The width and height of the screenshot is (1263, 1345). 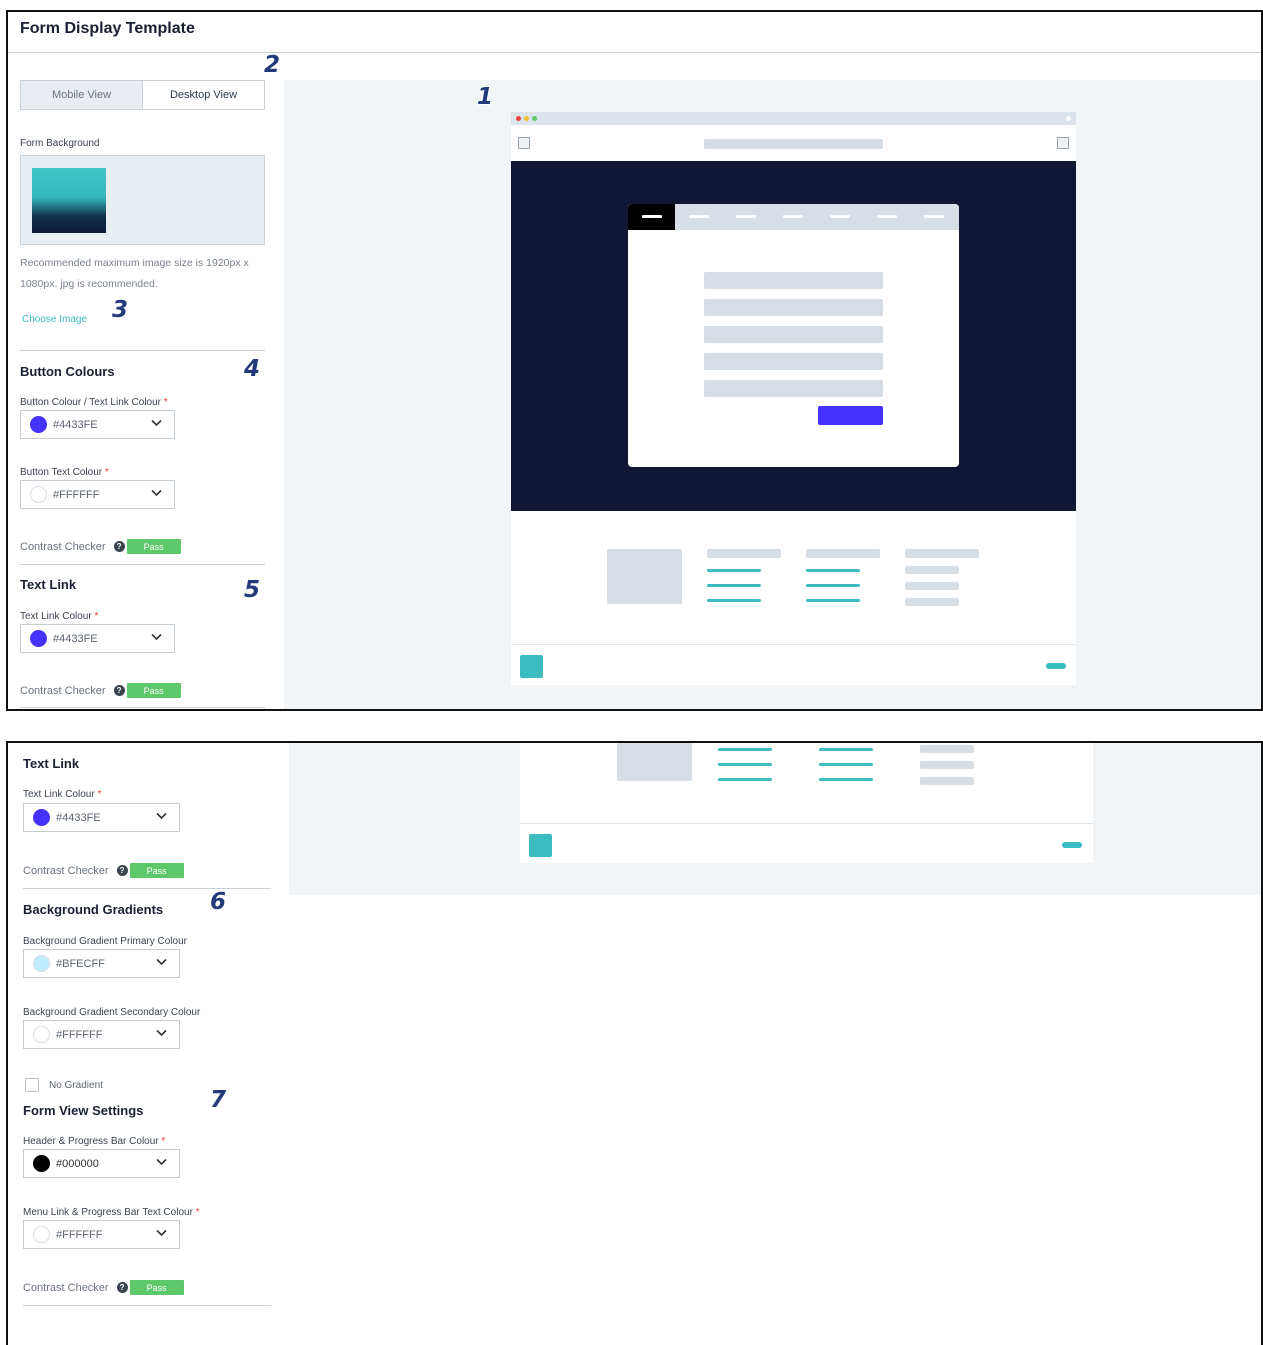 What do you see at coordinates (81, 95) in the screenshot?
I see `tab-mobile-view: Mobile View` at bounding box center [81, 95].